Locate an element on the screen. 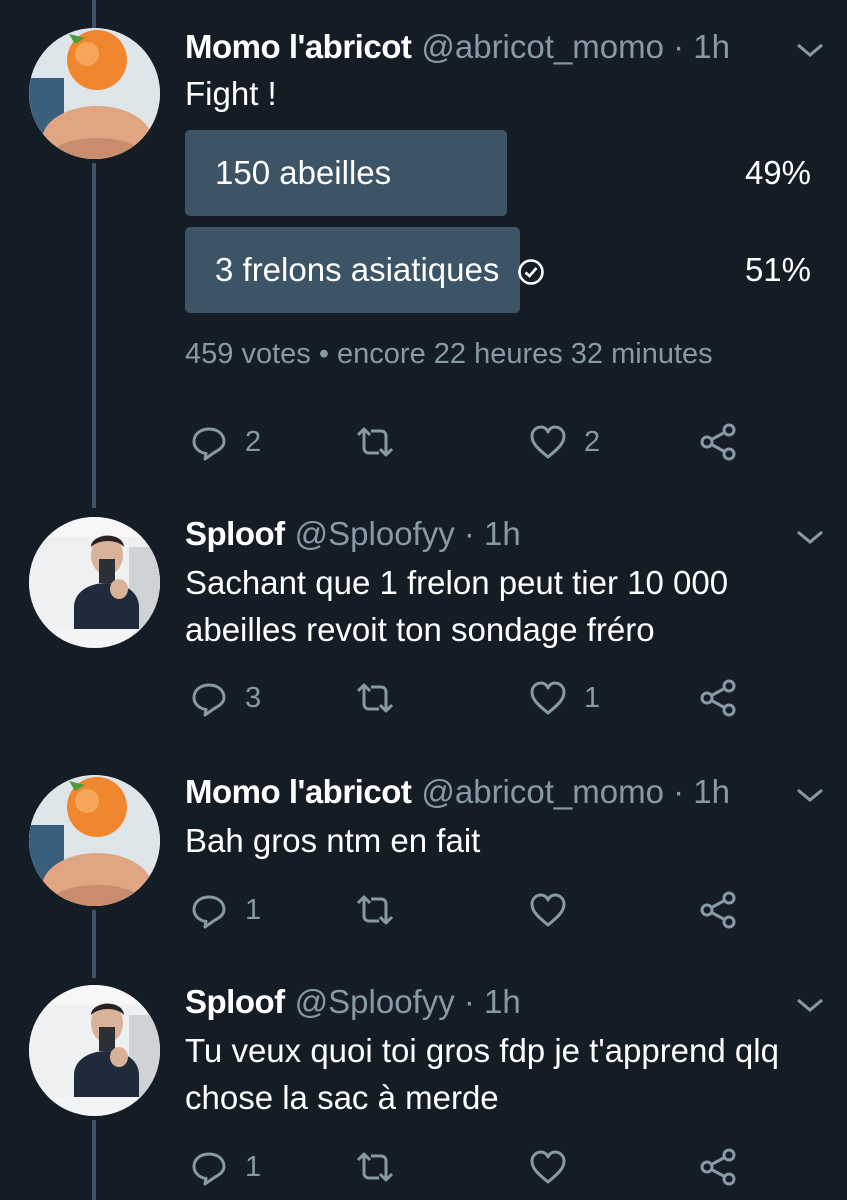 The height and width of the screenshot is (1200, 847). poll-option: 3 frelons asiatiques 51% is located at coordinates (498, 270).